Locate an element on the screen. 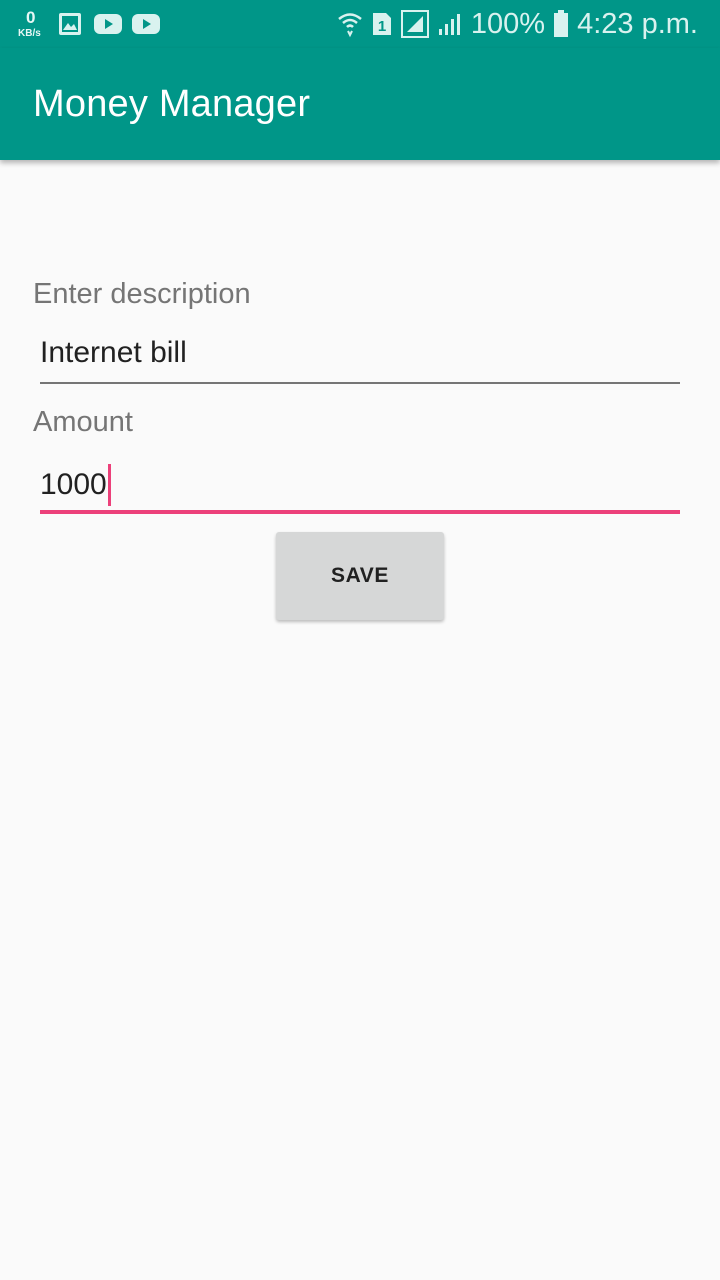 This screenshot has height=1280, width=720. status-right: 1 100% 4:23 p.m. is located at coordinates (517, 24).